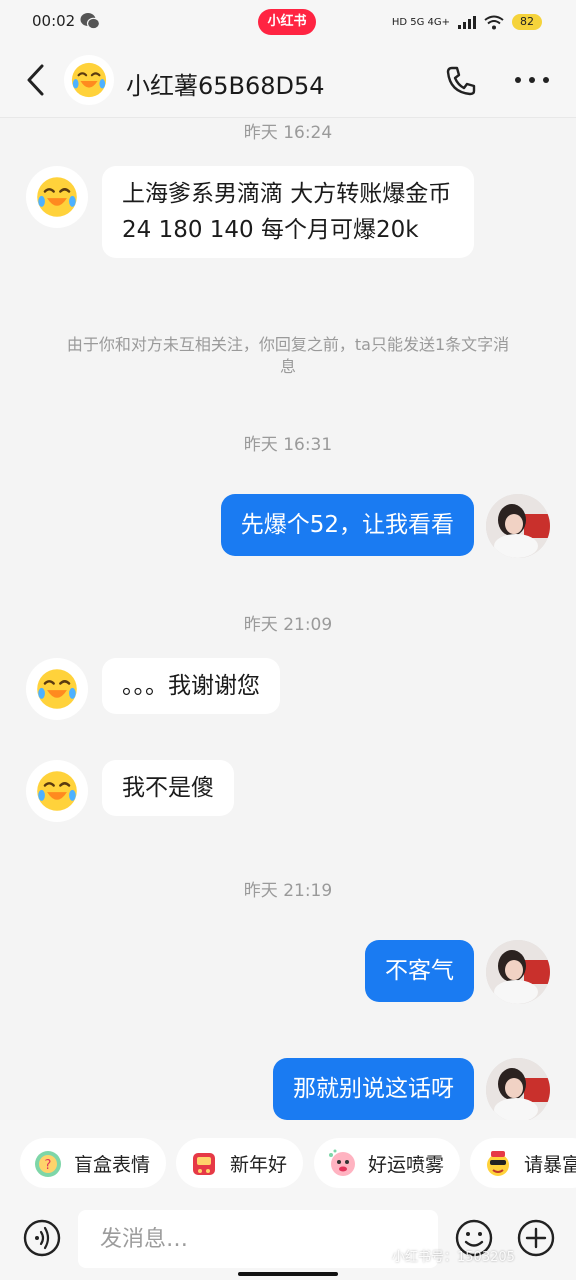  I want to click on lucky-spray-icon, so click(342, 1162).